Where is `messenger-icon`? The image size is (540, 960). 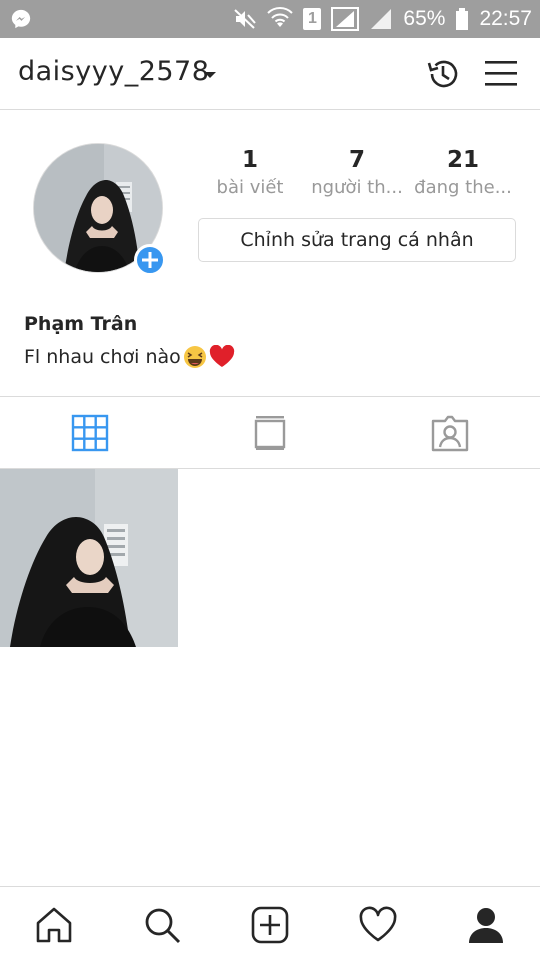
messenger-icon is located at coordinates (21, 19).